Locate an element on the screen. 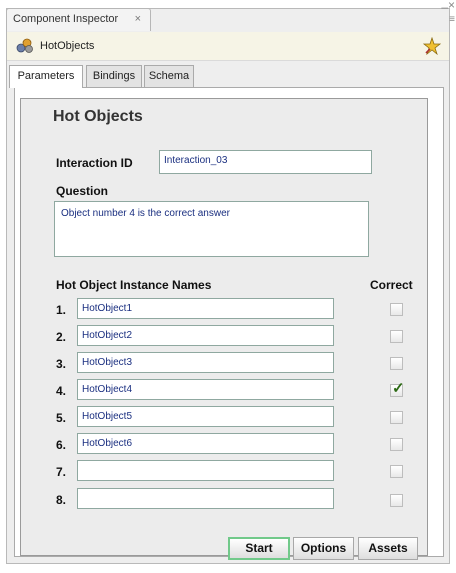 This screenshot has height=573, width=456. row-number: 4. is located at coordinates (61, 391).